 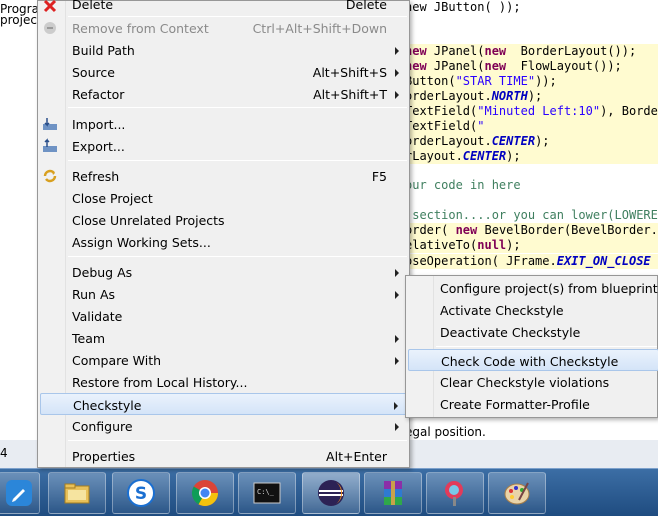 I want to click on code-line: new JPanel(new FlowLayout());, so click(x=531, y=66).